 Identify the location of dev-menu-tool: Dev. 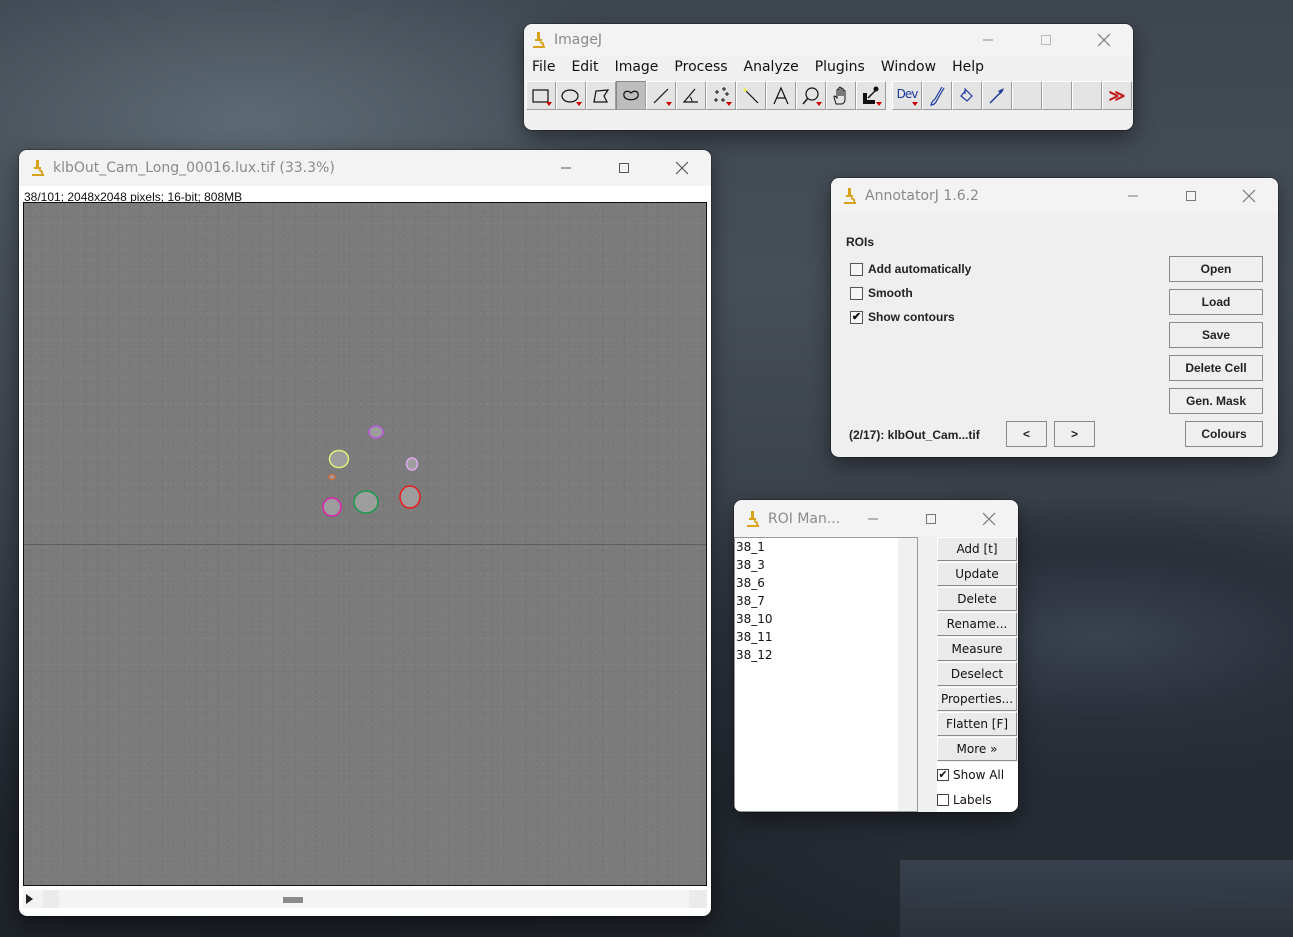
(907, 95).